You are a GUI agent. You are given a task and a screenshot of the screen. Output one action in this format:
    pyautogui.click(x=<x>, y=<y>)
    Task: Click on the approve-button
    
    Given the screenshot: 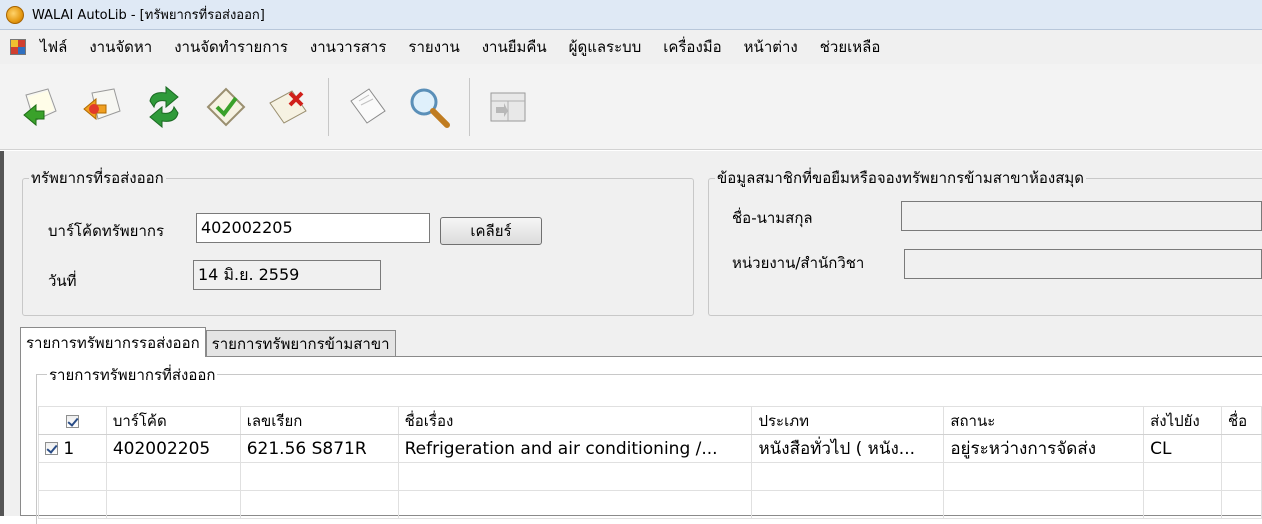 What is the action you would take?
    pyautogui.click(x=226, y=107)
    